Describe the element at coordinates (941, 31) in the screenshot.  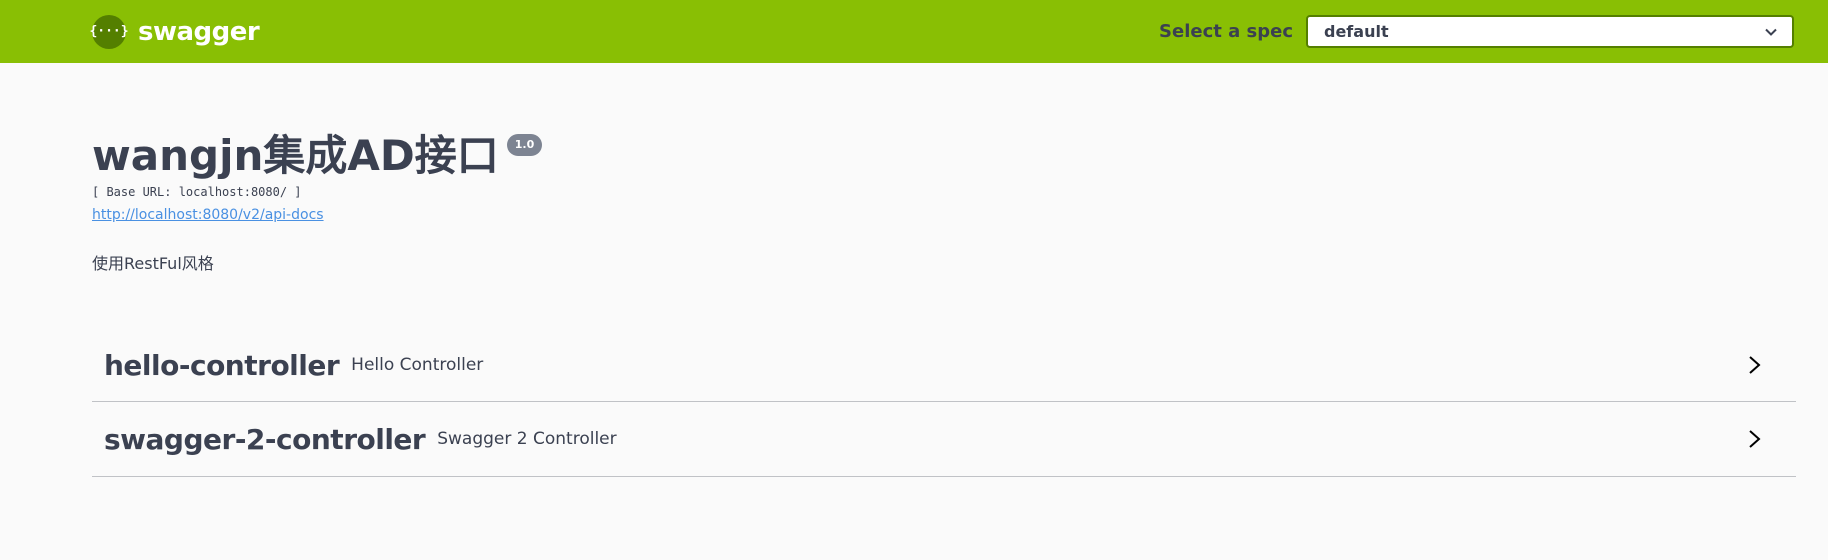
I see `topbar-wrapper: {···} swagger Select a spec default` at that location.